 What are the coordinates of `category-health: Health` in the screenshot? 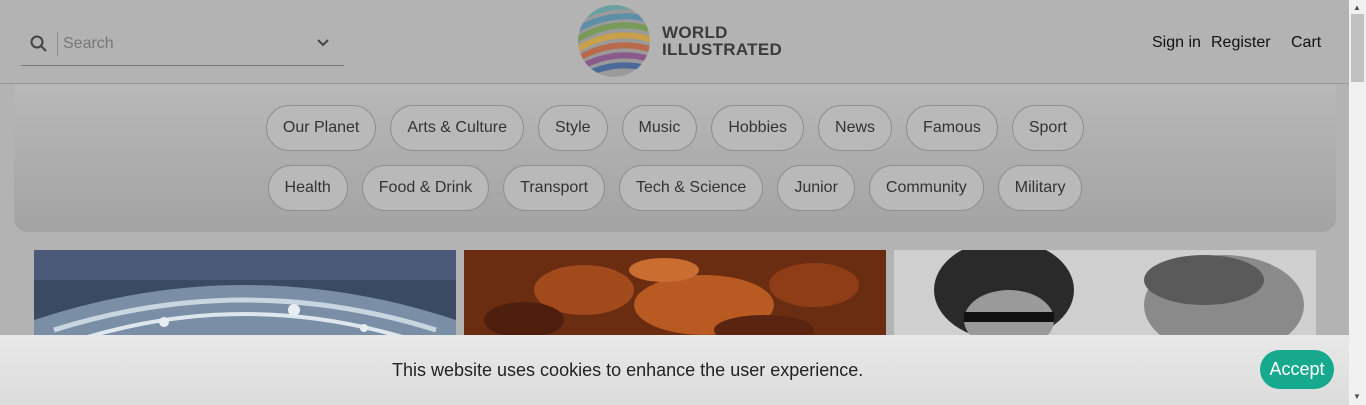 It's located at (307, 188).